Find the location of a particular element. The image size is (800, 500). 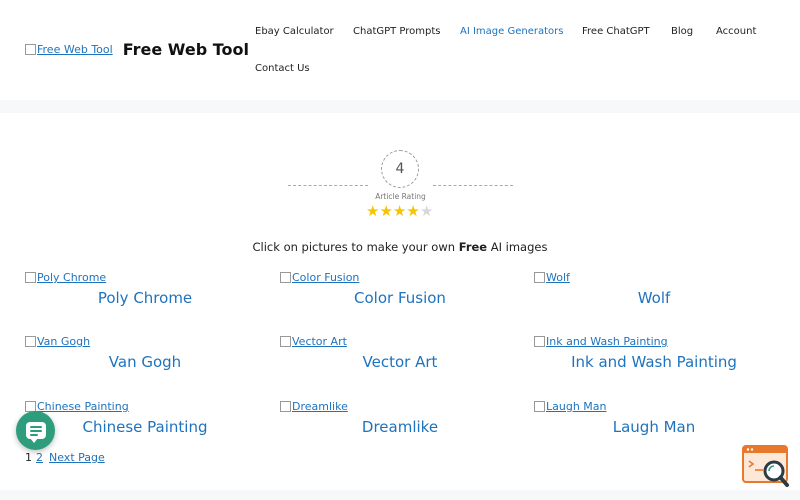

nav-item-blog: Blog is located at coordinates (682, 31).